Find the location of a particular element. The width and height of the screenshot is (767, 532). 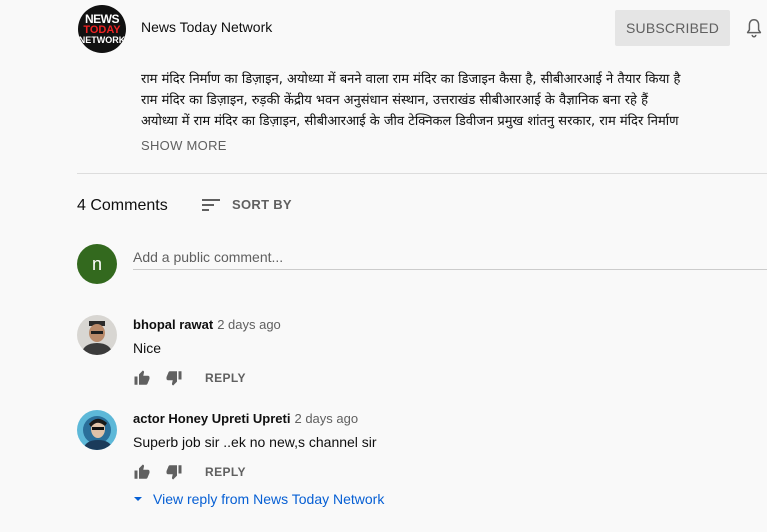

view-reply-button: View reply from News Today Network is located at coordinates (258, 499).